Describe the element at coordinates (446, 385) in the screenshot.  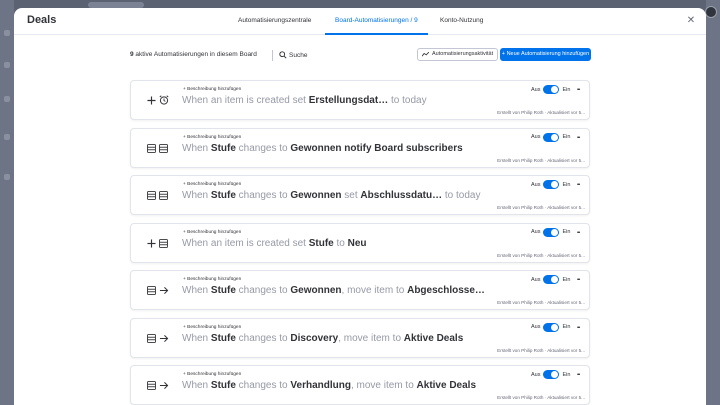
I see `recipe-keyword: Aktive Deals` at that location.